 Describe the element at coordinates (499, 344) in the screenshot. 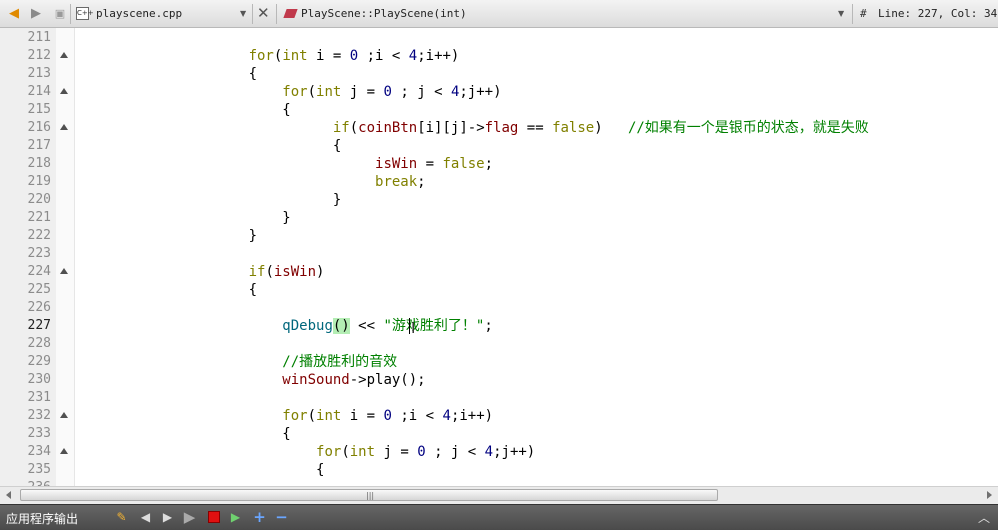

I see `code-line: 228` at that location.